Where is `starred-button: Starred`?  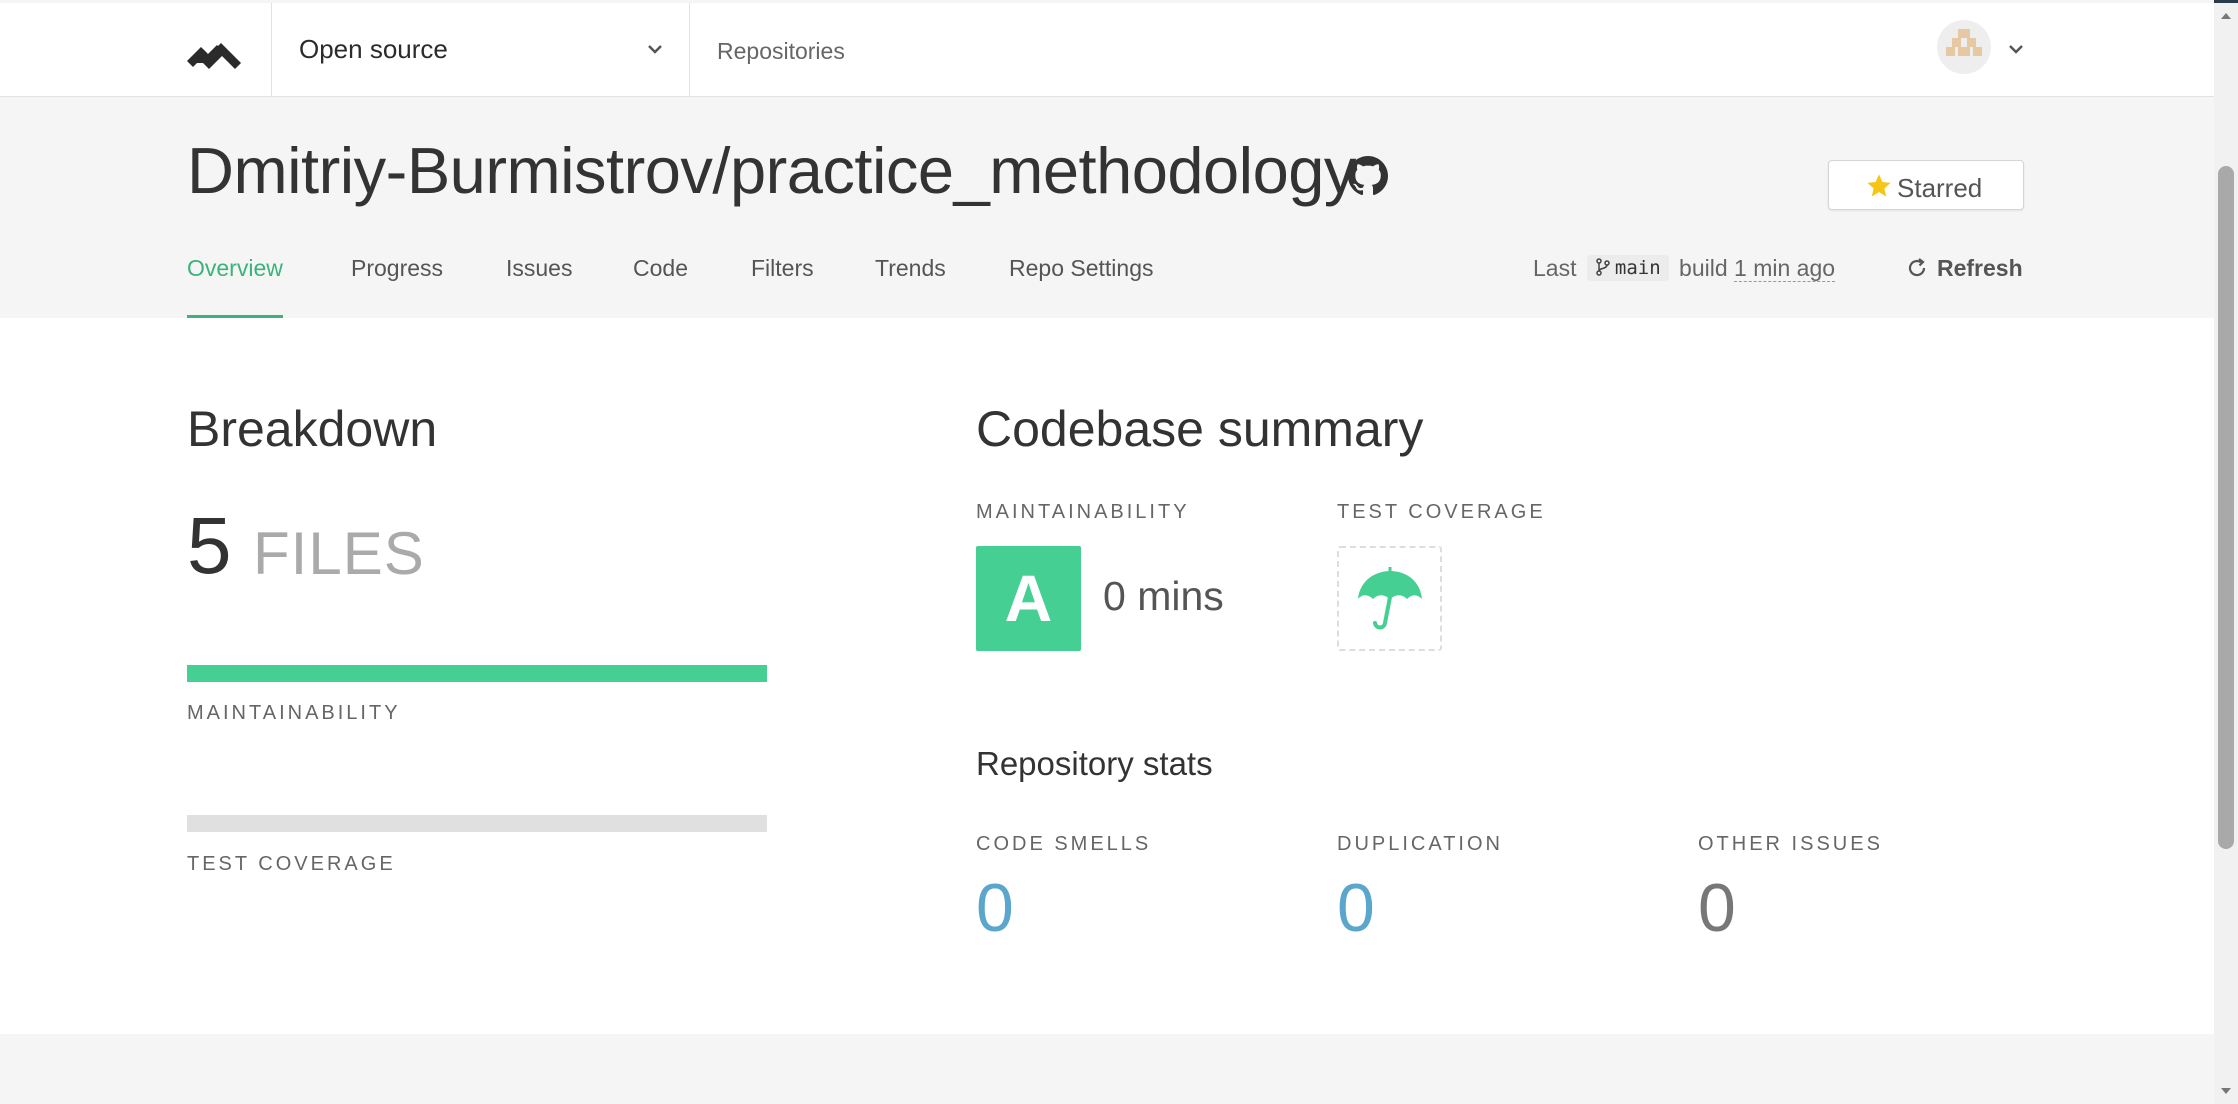 starred-button: Starred is located at coordinates (1926, 185).